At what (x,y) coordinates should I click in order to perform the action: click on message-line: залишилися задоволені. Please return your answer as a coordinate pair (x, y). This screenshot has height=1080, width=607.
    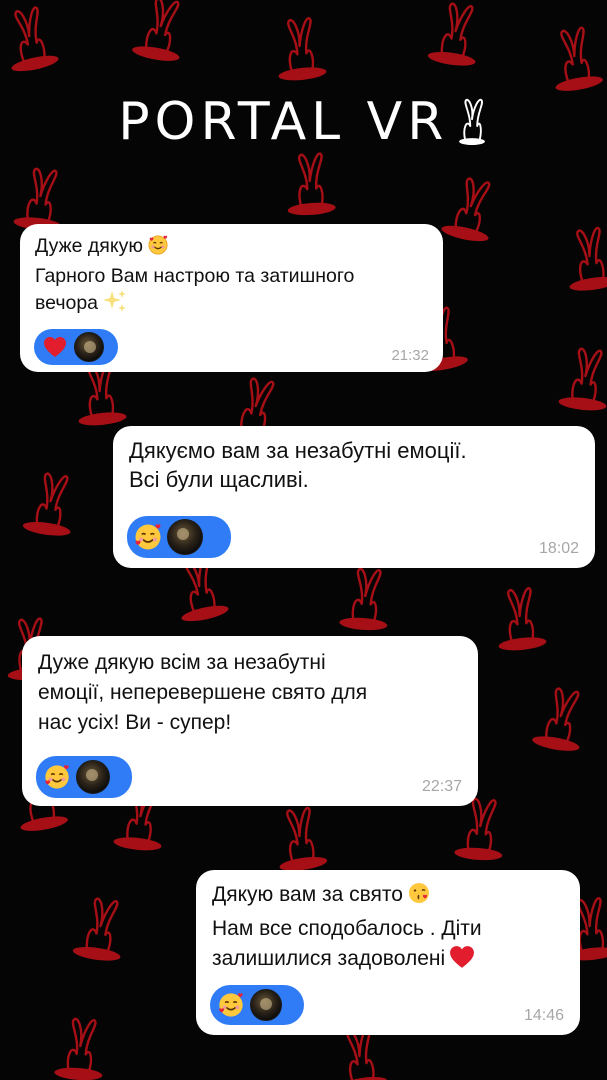
    Looking at the image, I should click on (329, 958).